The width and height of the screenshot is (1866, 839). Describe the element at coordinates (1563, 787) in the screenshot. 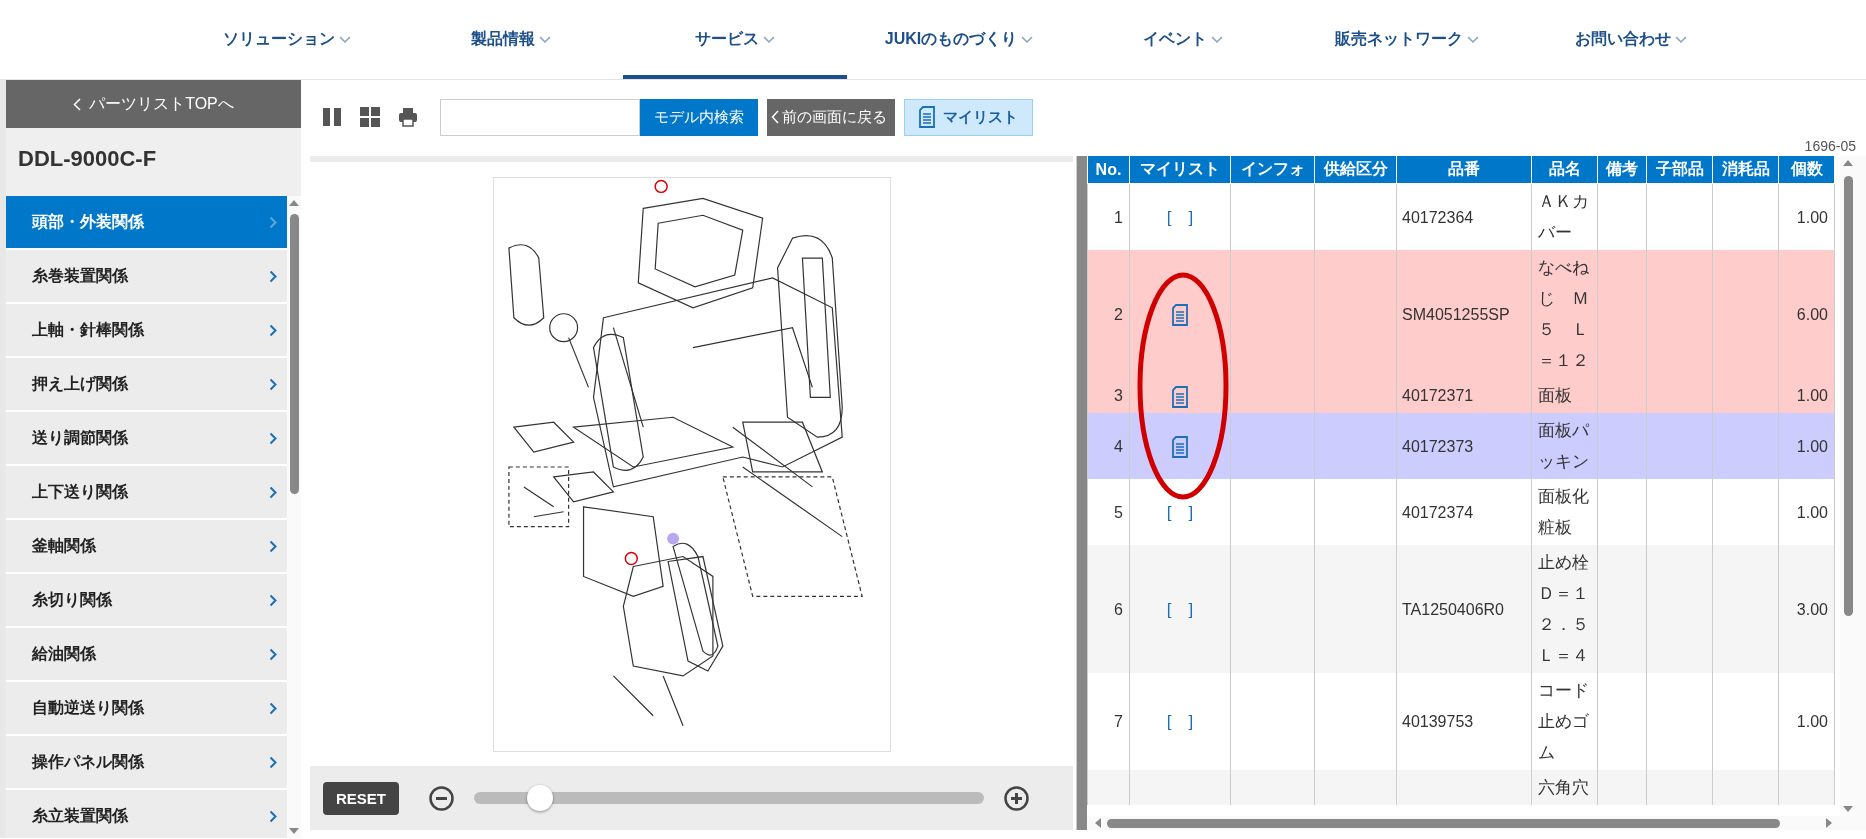

I see `table-cell: 六角穴` at that location.